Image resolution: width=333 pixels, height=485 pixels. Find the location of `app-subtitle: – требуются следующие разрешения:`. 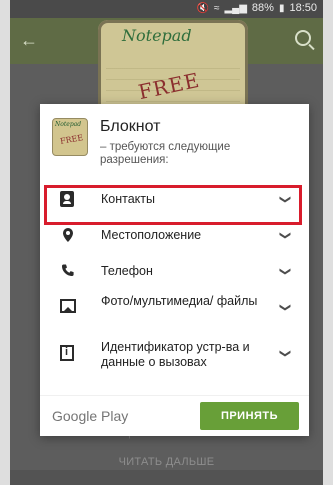

app-subtitle: – требуются следующие разрешения: is located at coordinates (165, 153).